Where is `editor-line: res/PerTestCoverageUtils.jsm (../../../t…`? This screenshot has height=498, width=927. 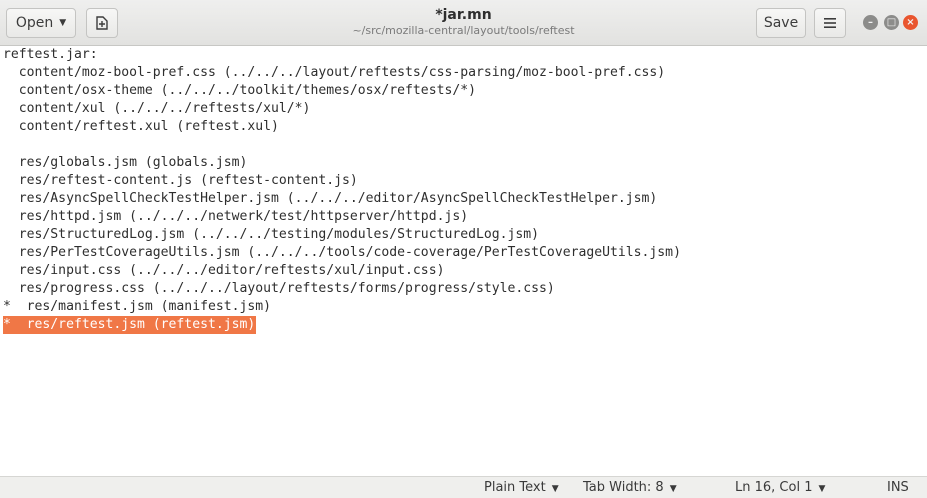
editor-line: res/PerTestCoverageUtils.jsm (../../../t… is located at coordinates (342, 252).